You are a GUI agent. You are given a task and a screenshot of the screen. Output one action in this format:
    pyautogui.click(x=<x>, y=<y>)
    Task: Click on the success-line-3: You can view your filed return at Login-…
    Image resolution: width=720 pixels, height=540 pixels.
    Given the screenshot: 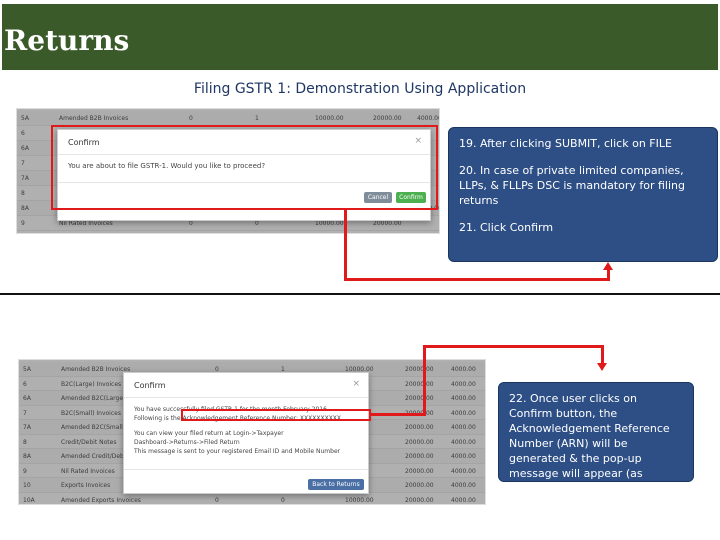 What is the action you would take?
    pyautogui.click(x=209, y=433)
    